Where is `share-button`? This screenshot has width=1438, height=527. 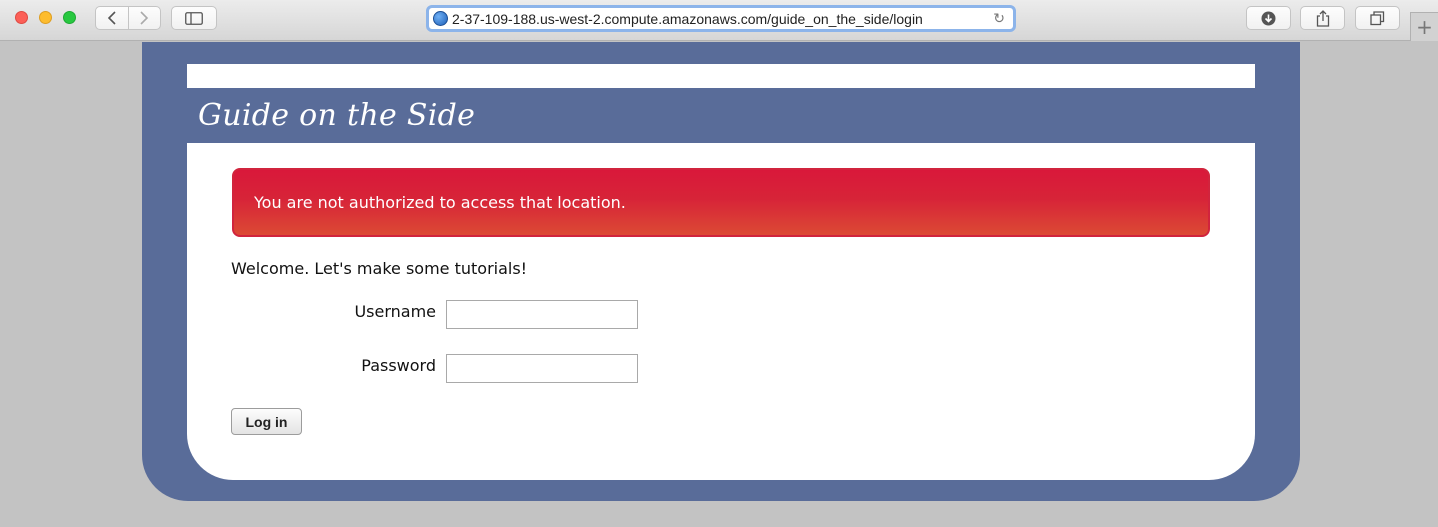
share-button is located at coordinates (1322, 18).